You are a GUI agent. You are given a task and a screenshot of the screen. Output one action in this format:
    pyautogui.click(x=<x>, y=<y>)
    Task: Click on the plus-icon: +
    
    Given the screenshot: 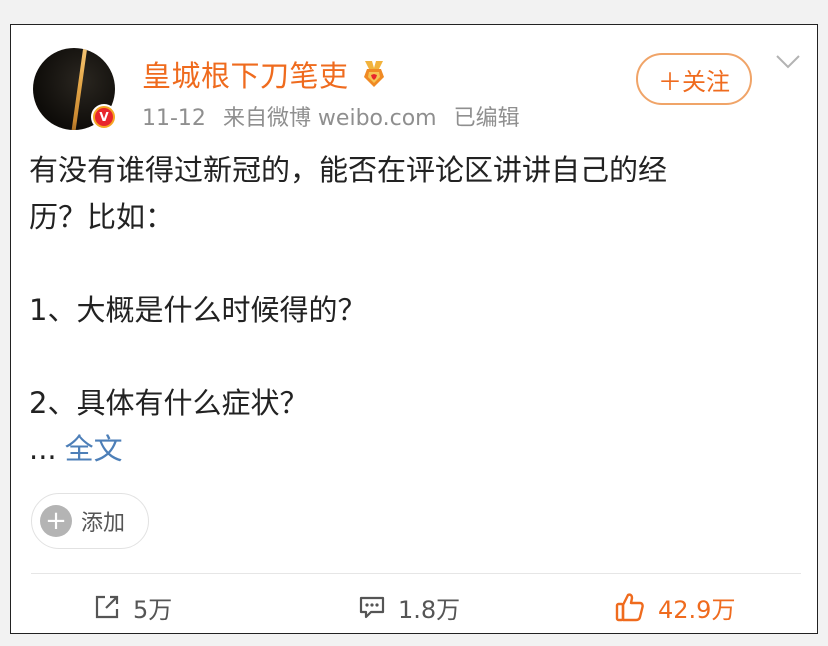 What is the action you would take?
    pyautogui.click(x=56, y=521)
    